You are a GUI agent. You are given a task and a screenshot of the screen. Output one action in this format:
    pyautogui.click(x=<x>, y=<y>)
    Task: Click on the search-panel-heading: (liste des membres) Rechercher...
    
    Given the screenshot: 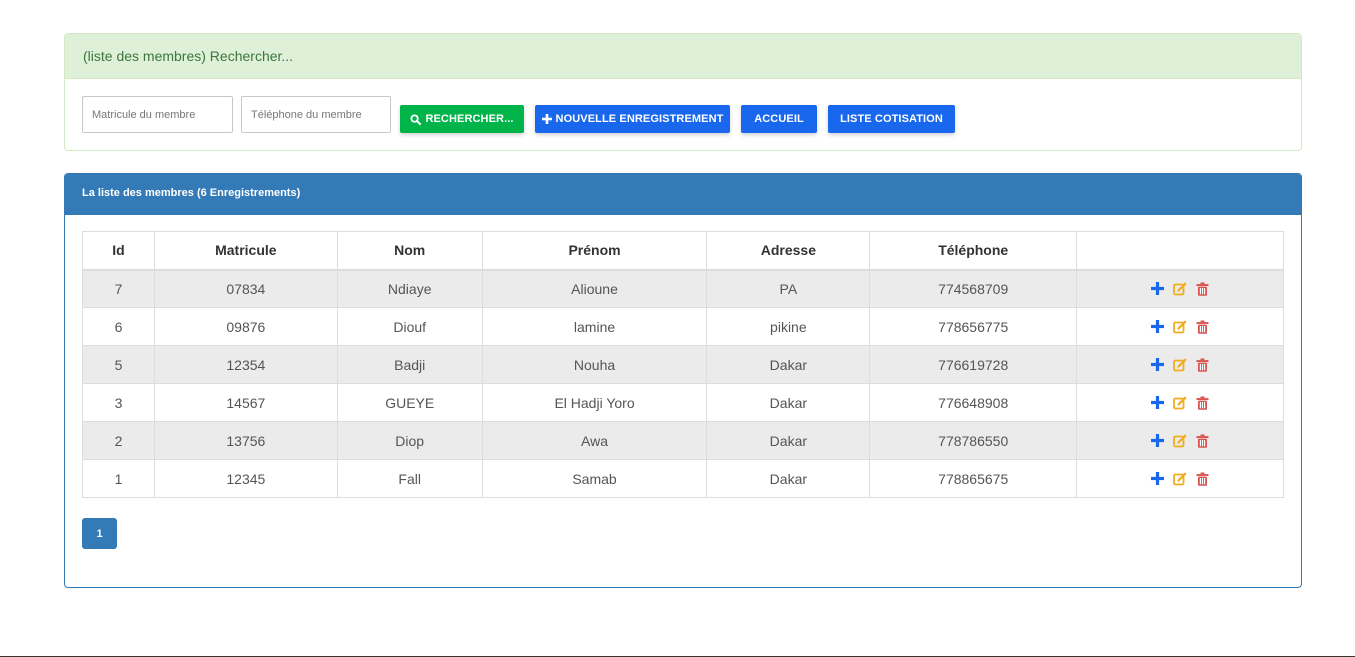 What is the action you would take?
    pyautogui.click(x=683, y=56)
    